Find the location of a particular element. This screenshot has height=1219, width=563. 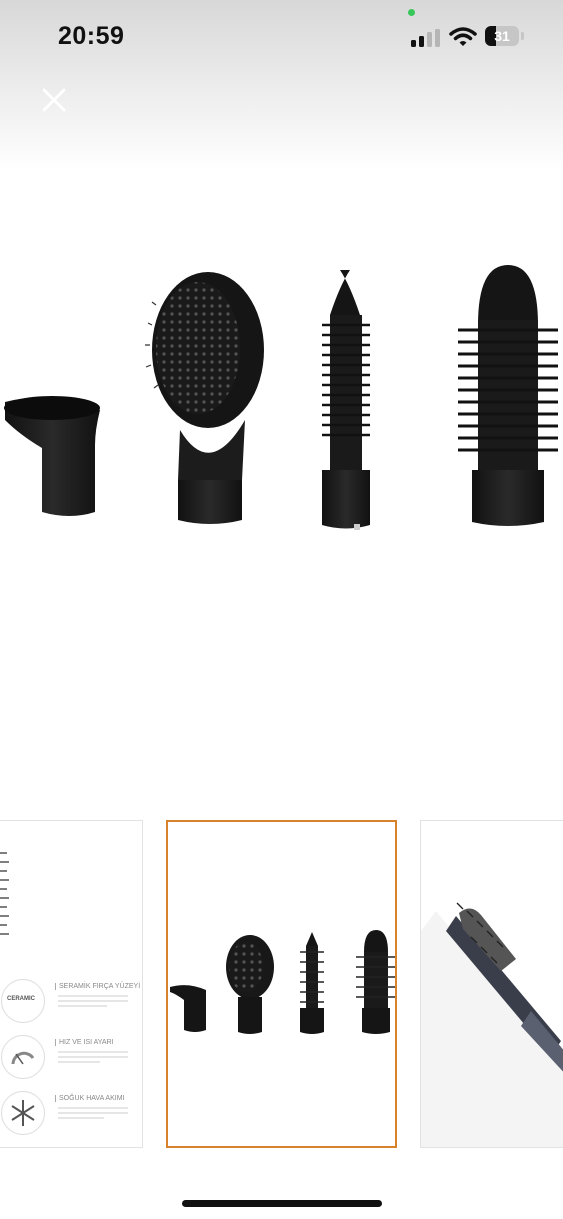

status-time: 20:59 is located at coordinates (91, 36).